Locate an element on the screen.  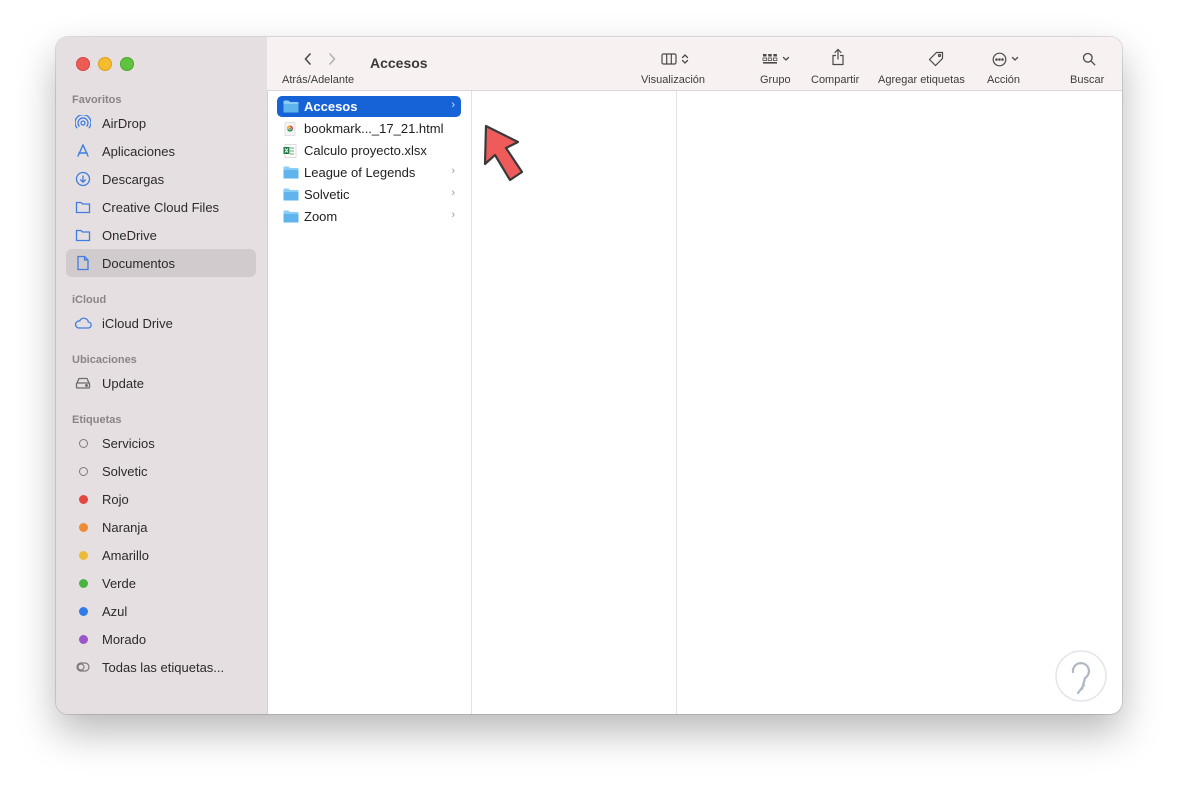
file-name: Accesos is located at coordinates (331, 106).